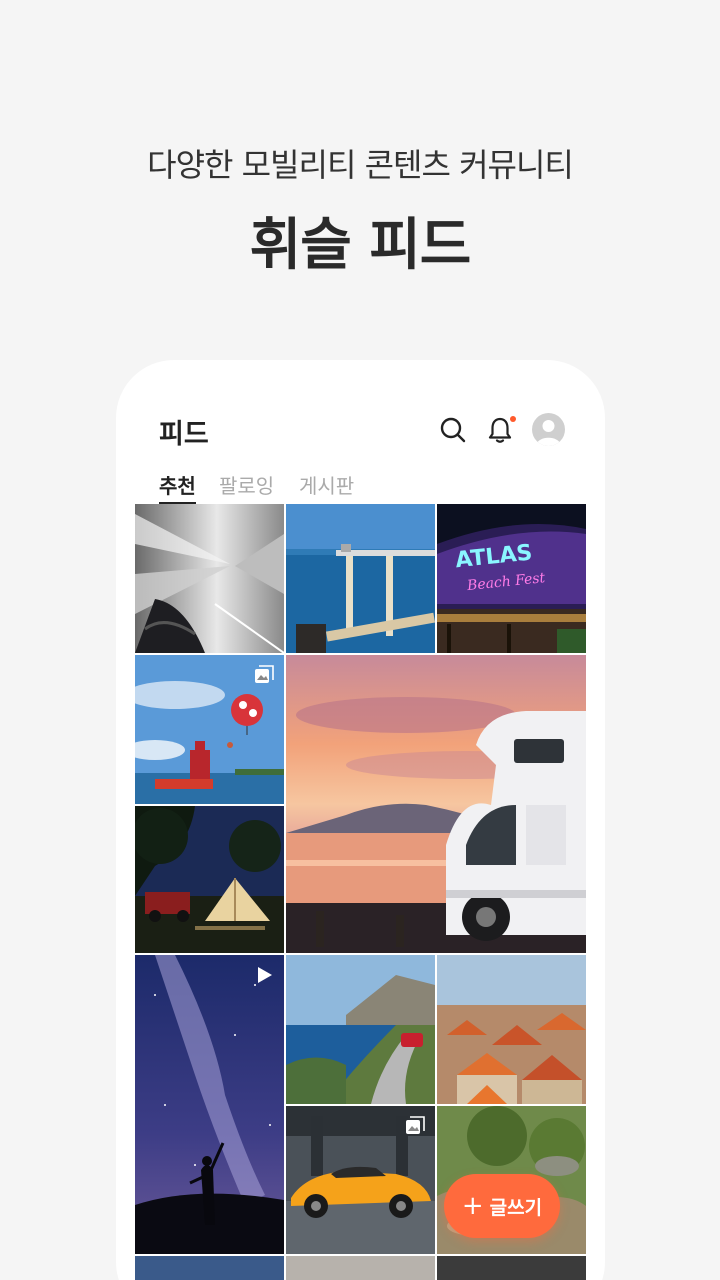 This screenshot has width=720, height=1280. I want to click on promo-subtitle: 다양한 모빌리티 콘텐츠 커뮤니티, so click(360, 165).